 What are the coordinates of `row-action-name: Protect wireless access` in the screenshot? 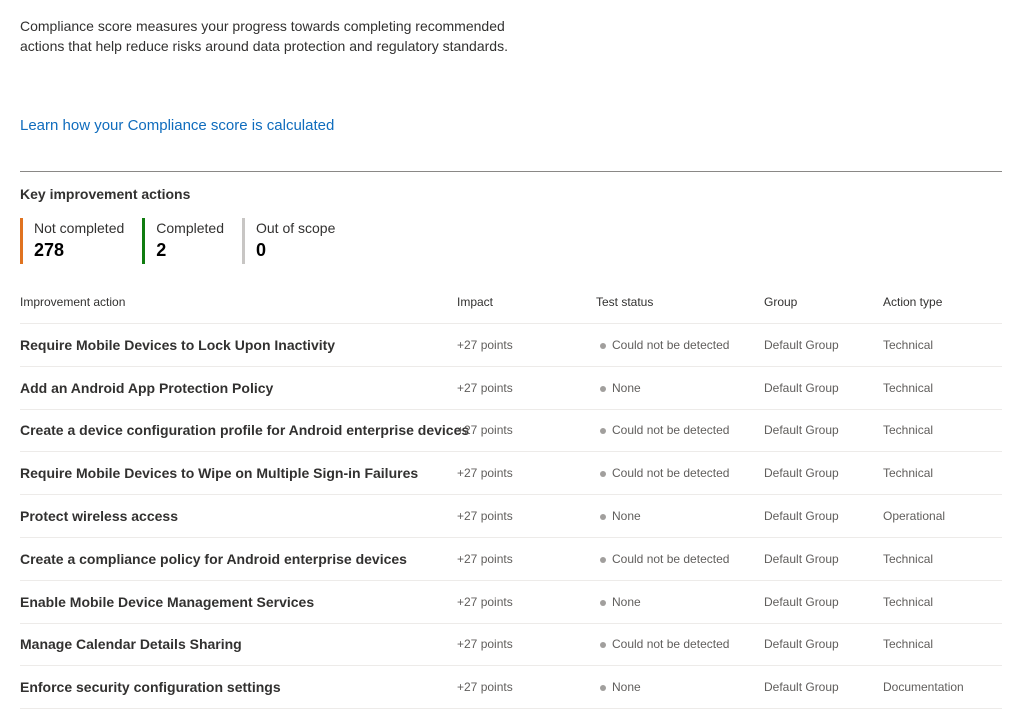 It's located at (238, 516).